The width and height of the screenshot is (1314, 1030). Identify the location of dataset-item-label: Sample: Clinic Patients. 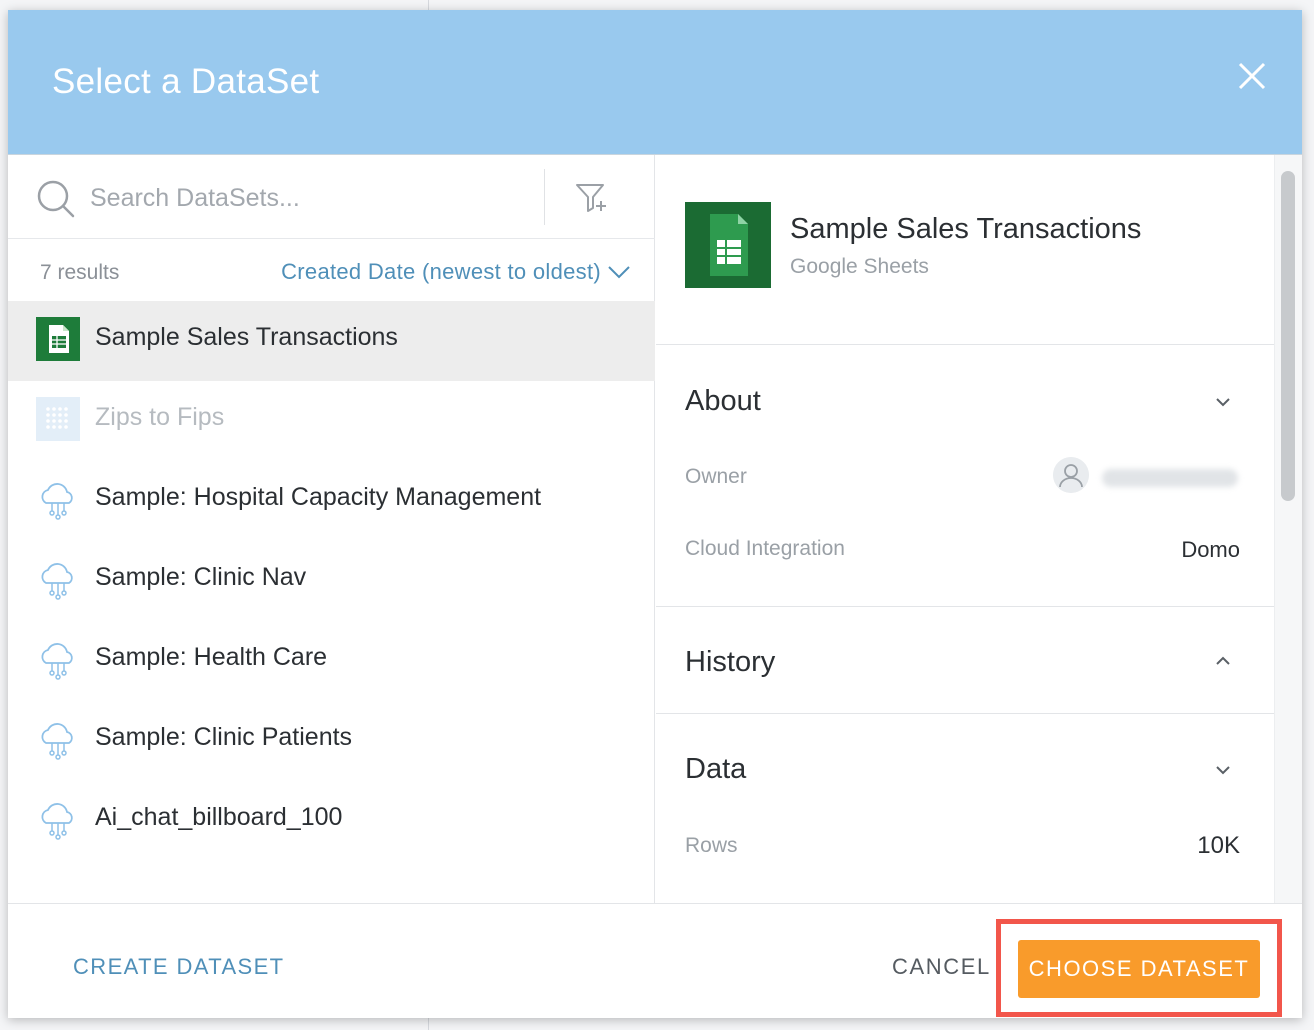
(224, 737).